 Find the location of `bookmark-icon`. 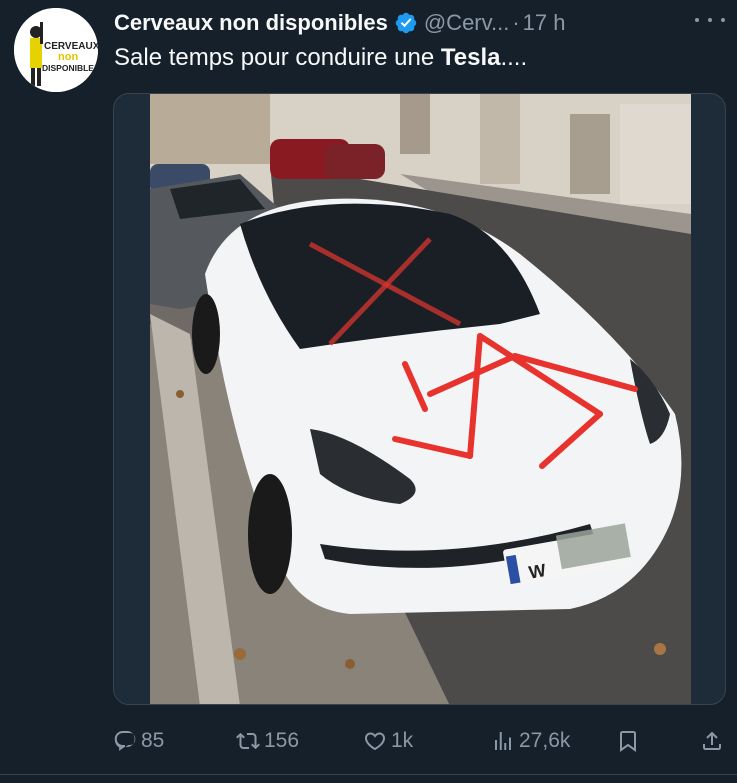

bookmark-icon is located at coordinates (628, 741).